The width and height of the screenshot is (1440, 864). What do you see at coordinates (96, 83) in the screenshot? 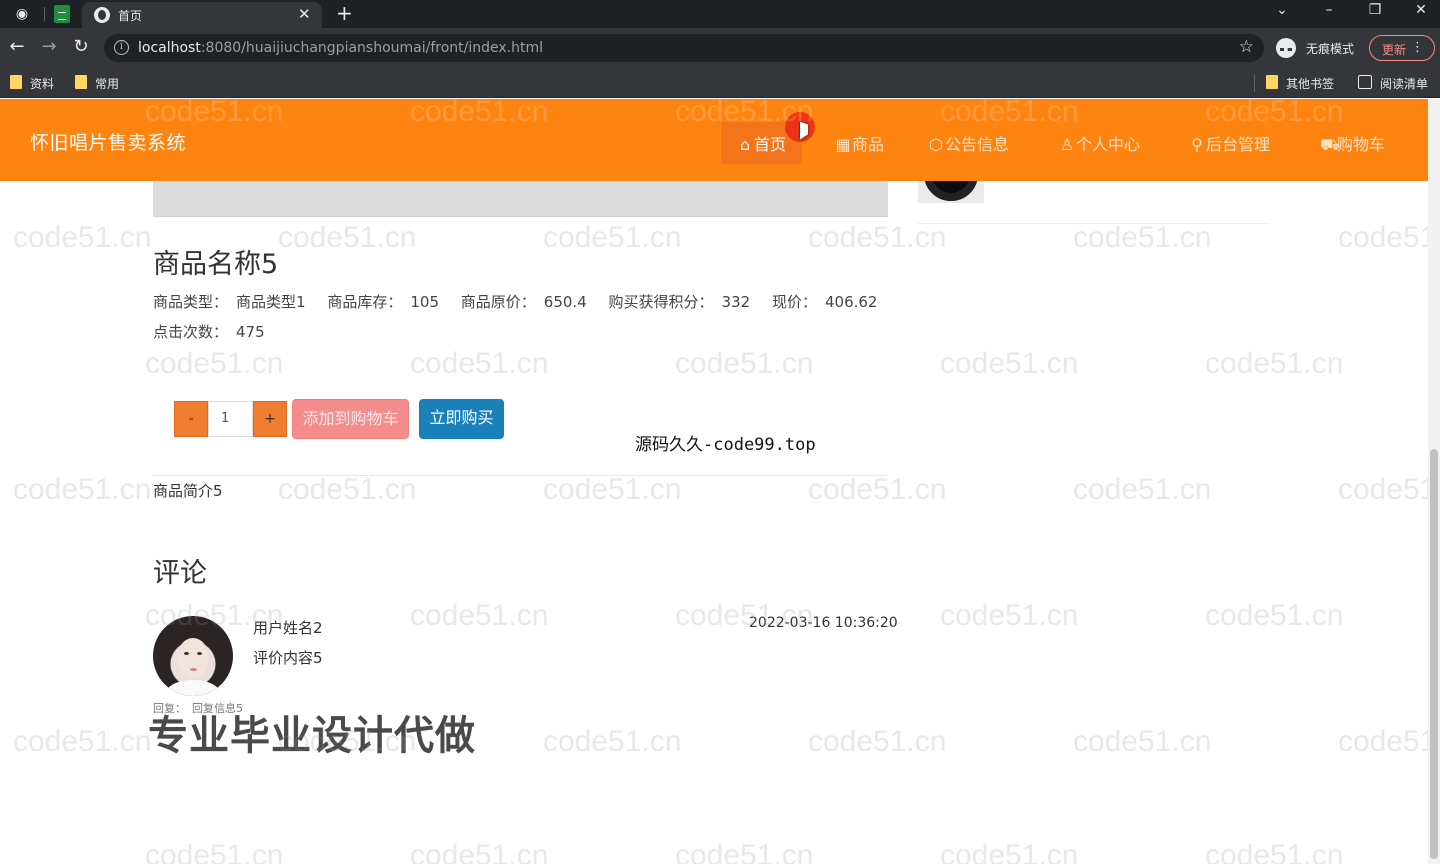
I see `bookmark-folder-2: 常用` at bounding box center [96, 83].